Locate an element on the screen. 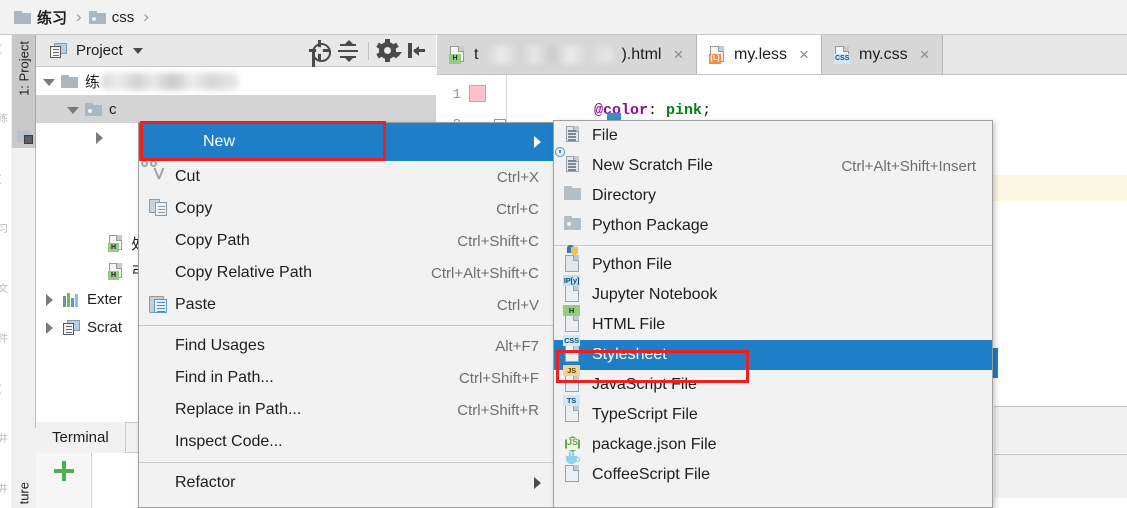 The width and height of the screenshot is (1127, 508). submenu-label: Directory is located at coordinates (624, 195).